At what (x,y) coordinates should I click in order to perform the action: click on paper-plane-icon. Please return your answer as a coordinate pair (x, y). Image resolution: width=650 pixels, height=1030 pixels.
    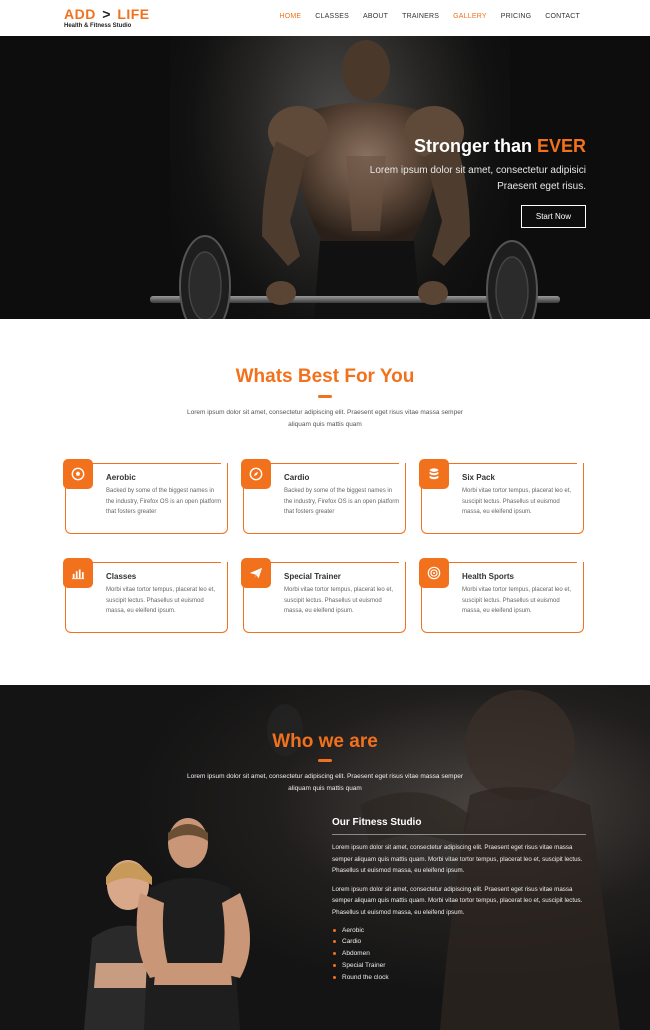
    Looking at the image, I should click on (256, 573).